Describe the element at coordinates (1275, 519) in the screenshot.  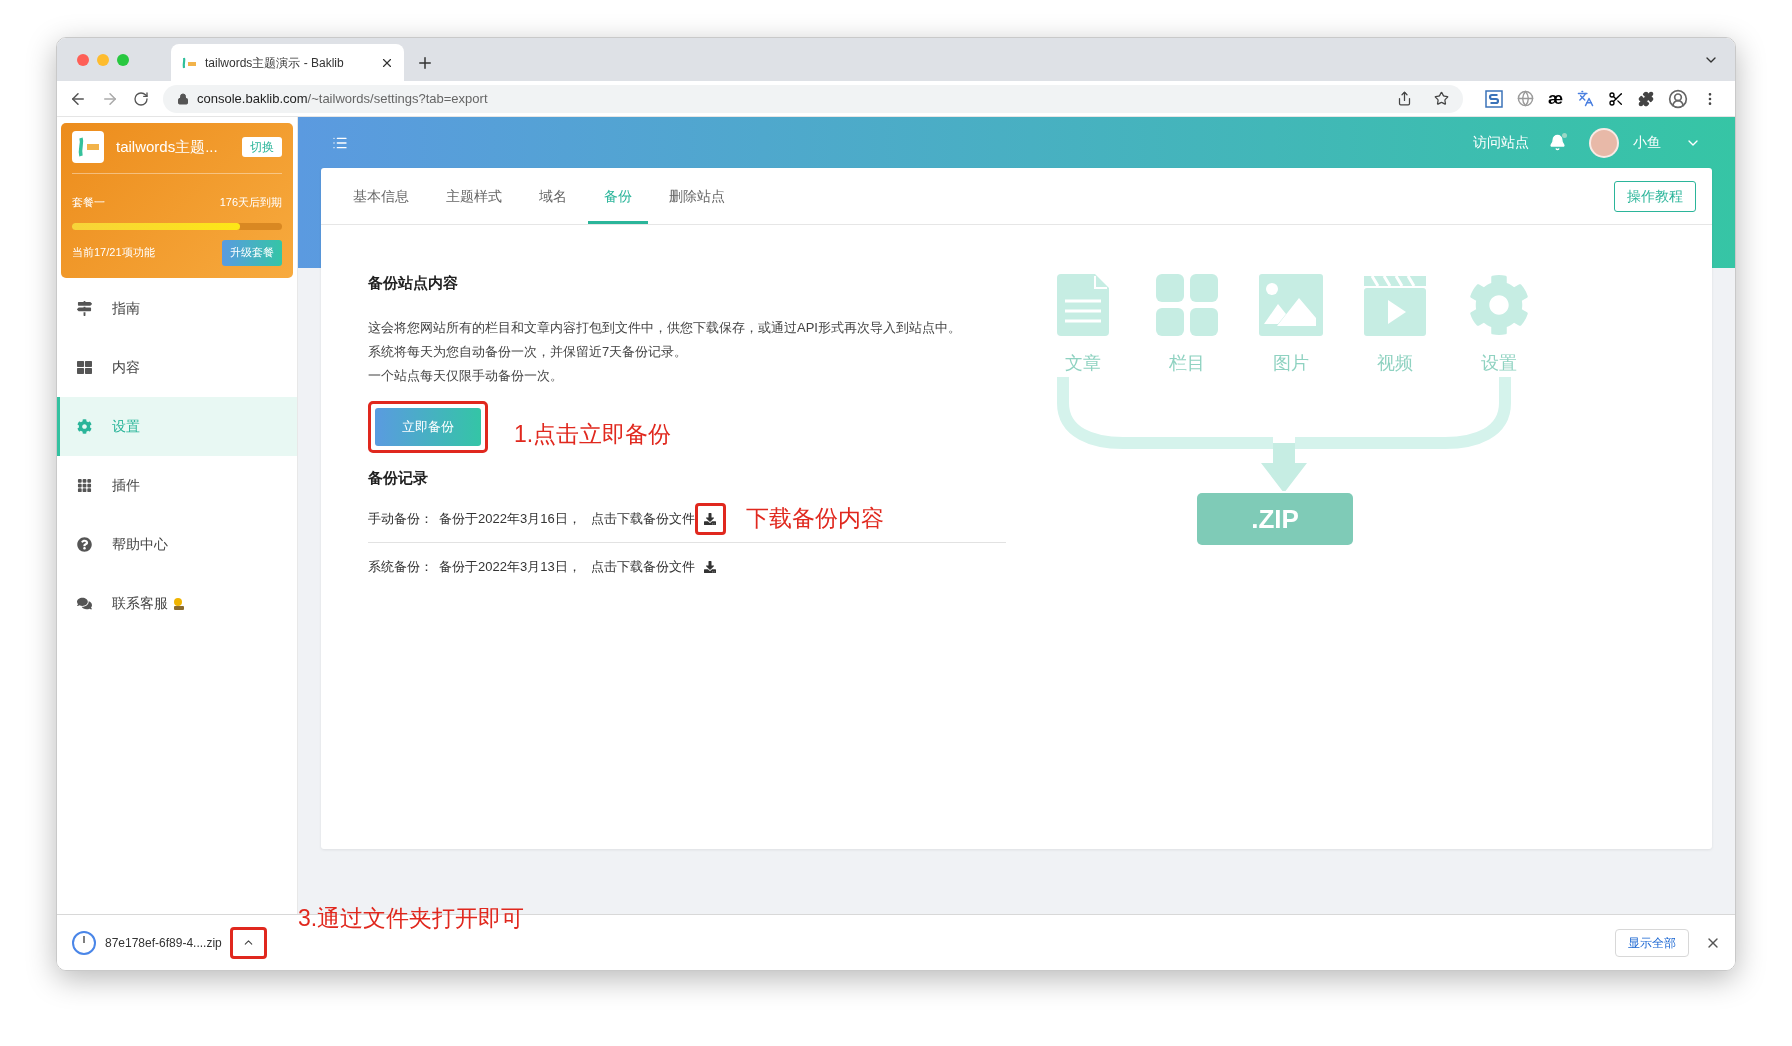
I see `zip-file-box: .ZIP` at that location.